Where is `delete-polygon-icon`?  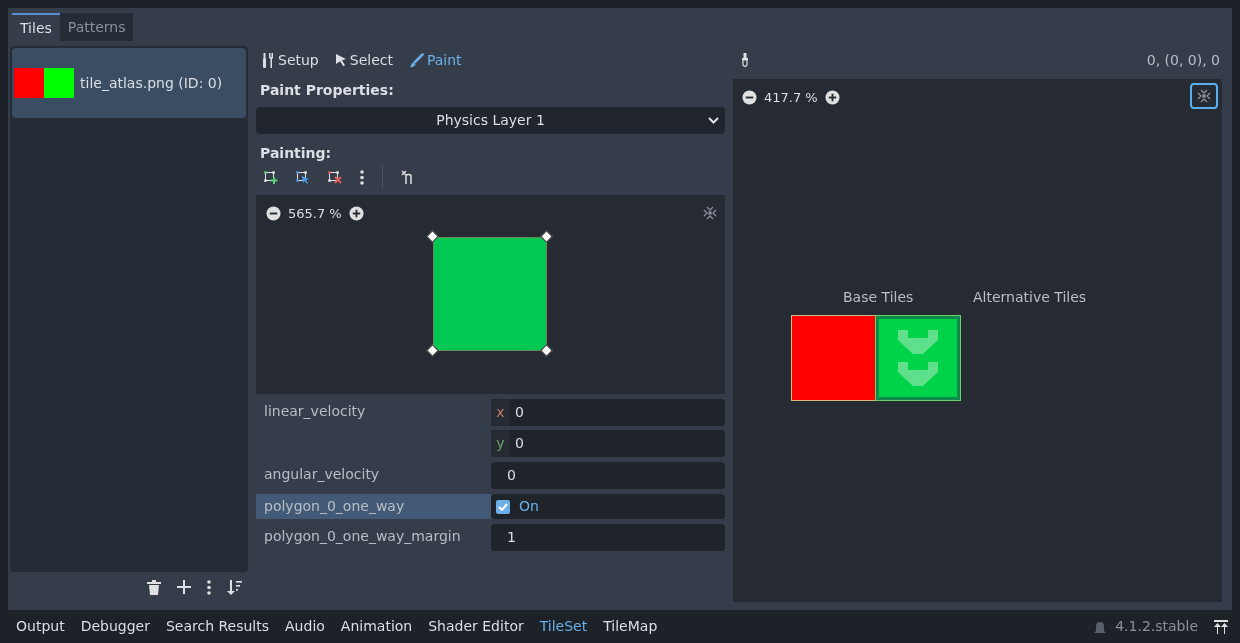 delete-polygon-icon is located at coordinates (335, 177).